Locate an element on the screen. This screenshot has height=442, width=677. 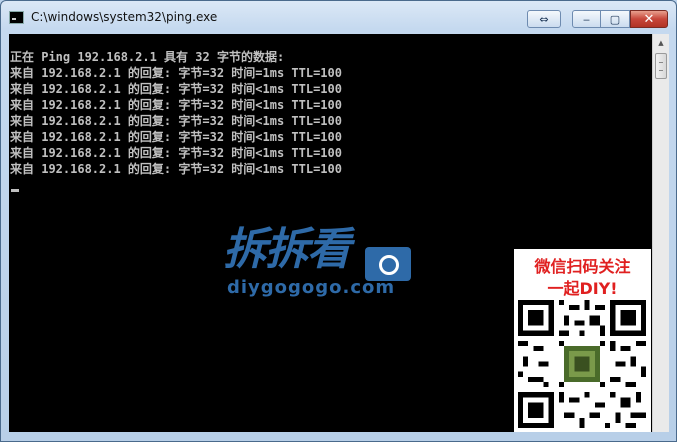
camera-icon is located at coordinates (388, 264).